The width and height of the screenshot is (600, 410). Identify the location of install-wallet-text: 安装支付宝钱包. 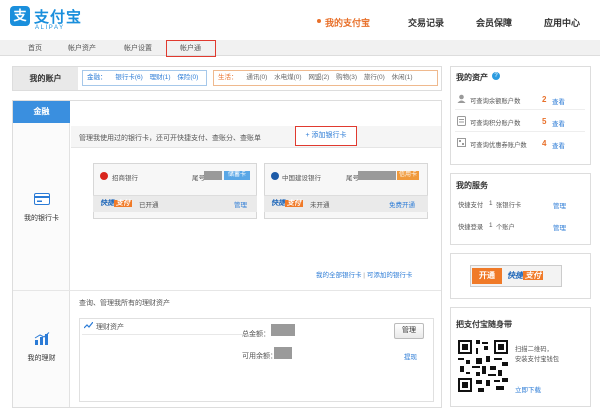
(537, 359).